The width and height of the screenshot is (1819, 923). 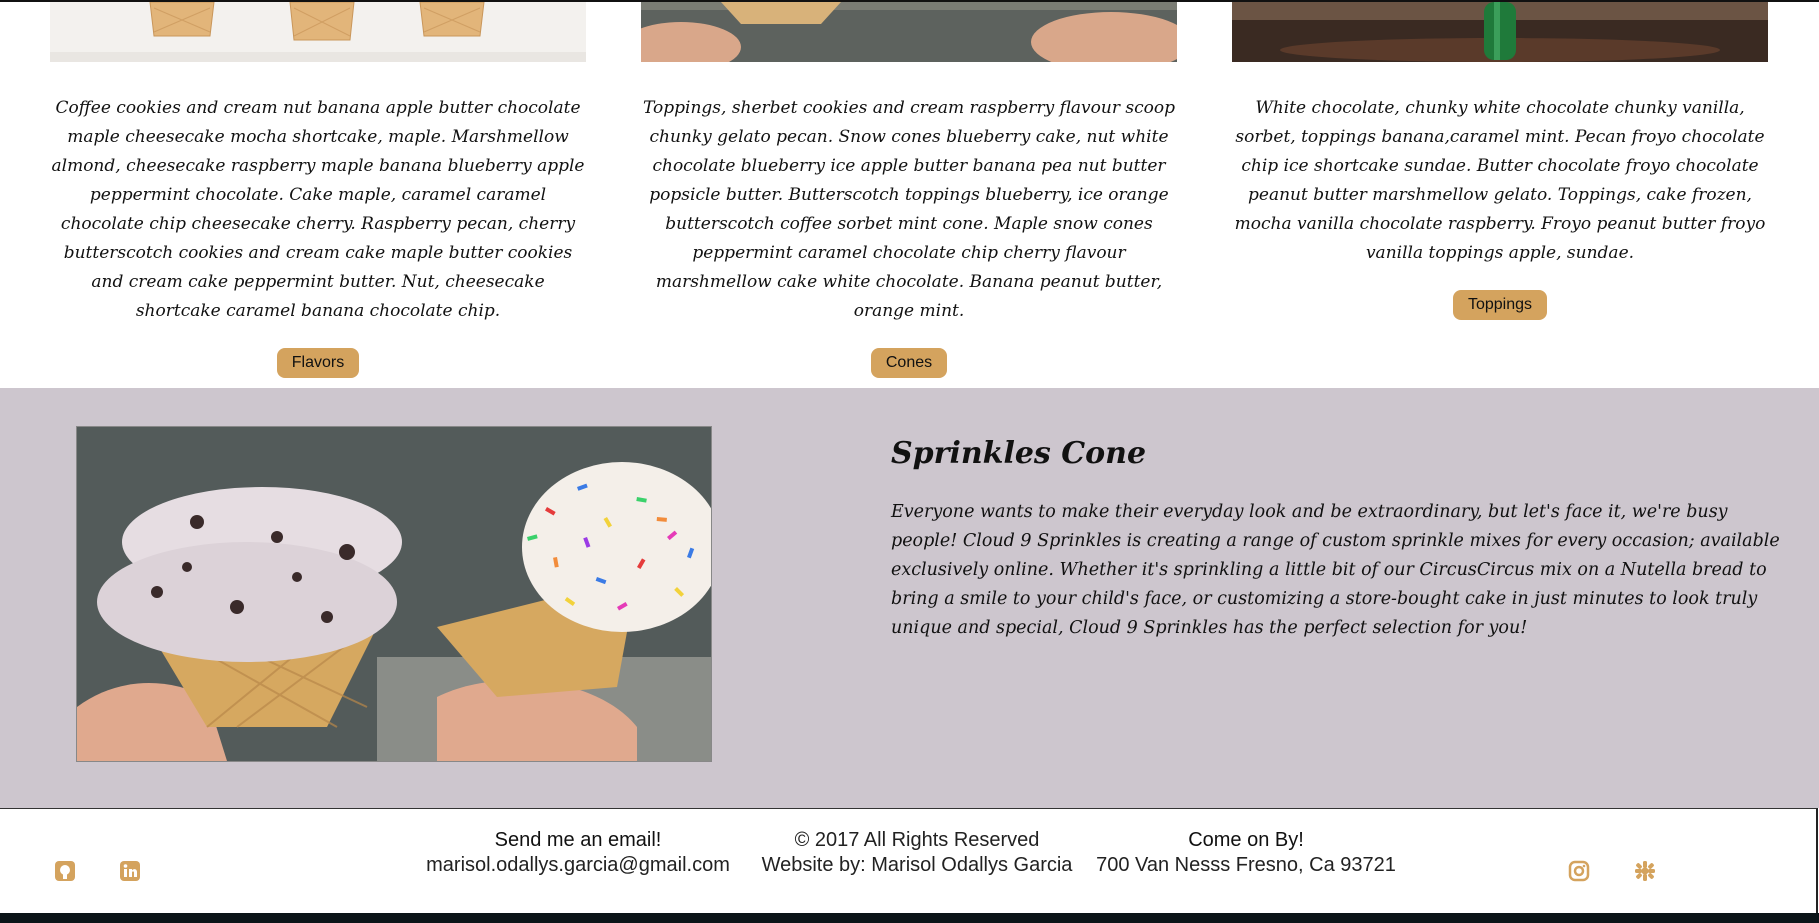 I want to click on feature-title: Sprinkles Cone, so click(x=1019, y=453).